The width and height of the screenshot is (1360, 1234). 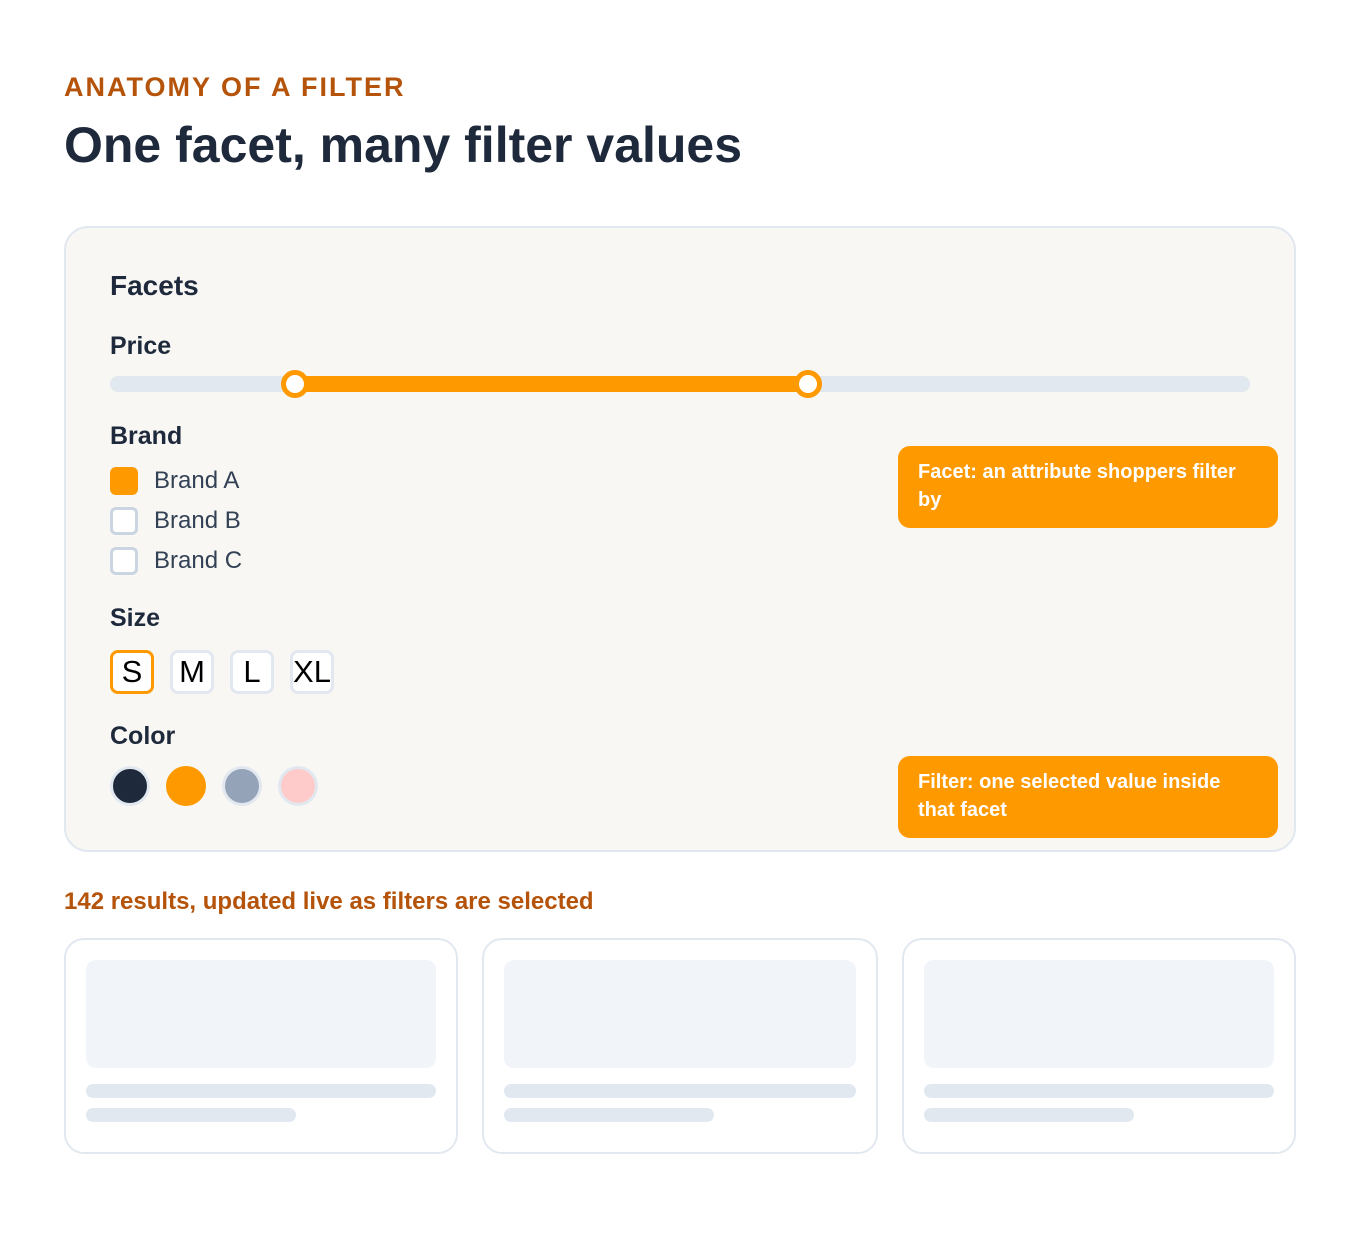 I want to click on size-chip-m: M, so click(x=192, y=672).